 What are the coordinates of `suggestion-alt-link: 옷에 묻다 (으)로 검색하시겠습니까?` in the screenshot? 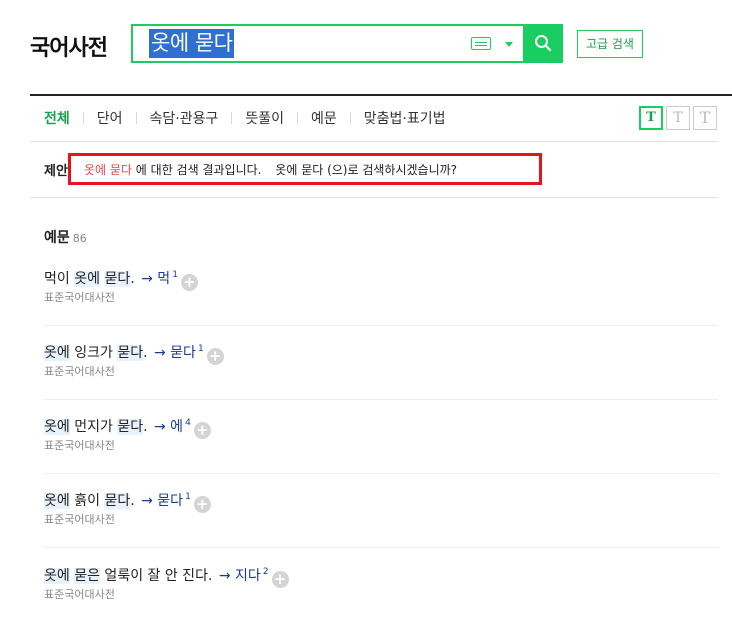 It's located at (366, 170).